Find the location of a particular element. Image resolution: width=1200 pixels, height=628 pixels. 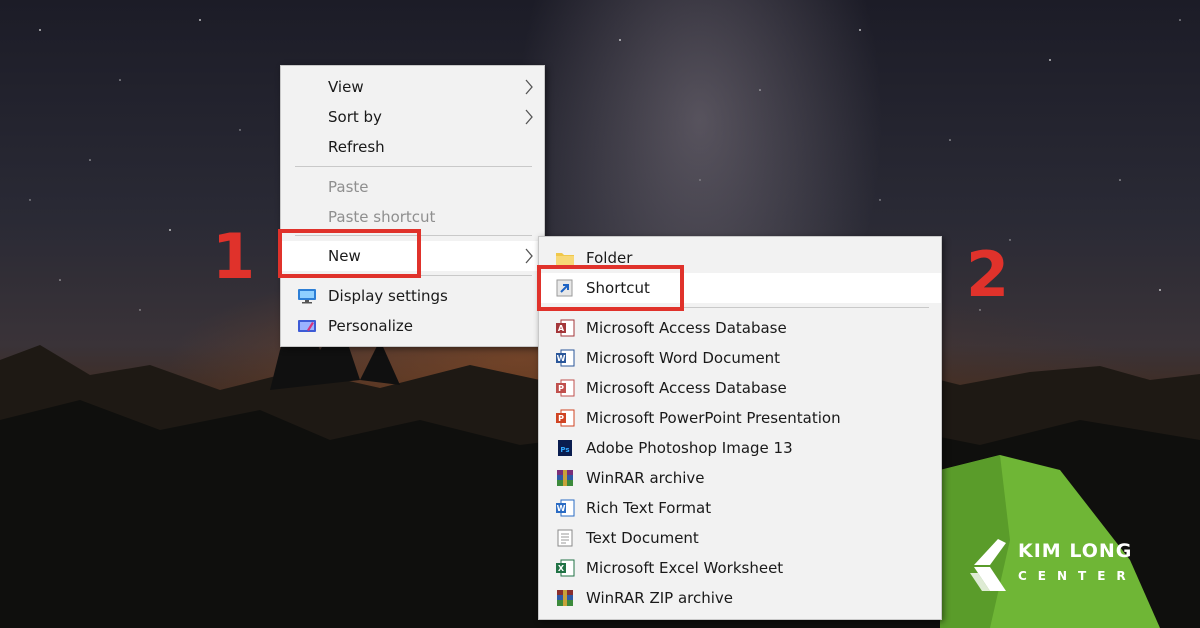

wordpad-icon: W is located at coordinates (565, 508).